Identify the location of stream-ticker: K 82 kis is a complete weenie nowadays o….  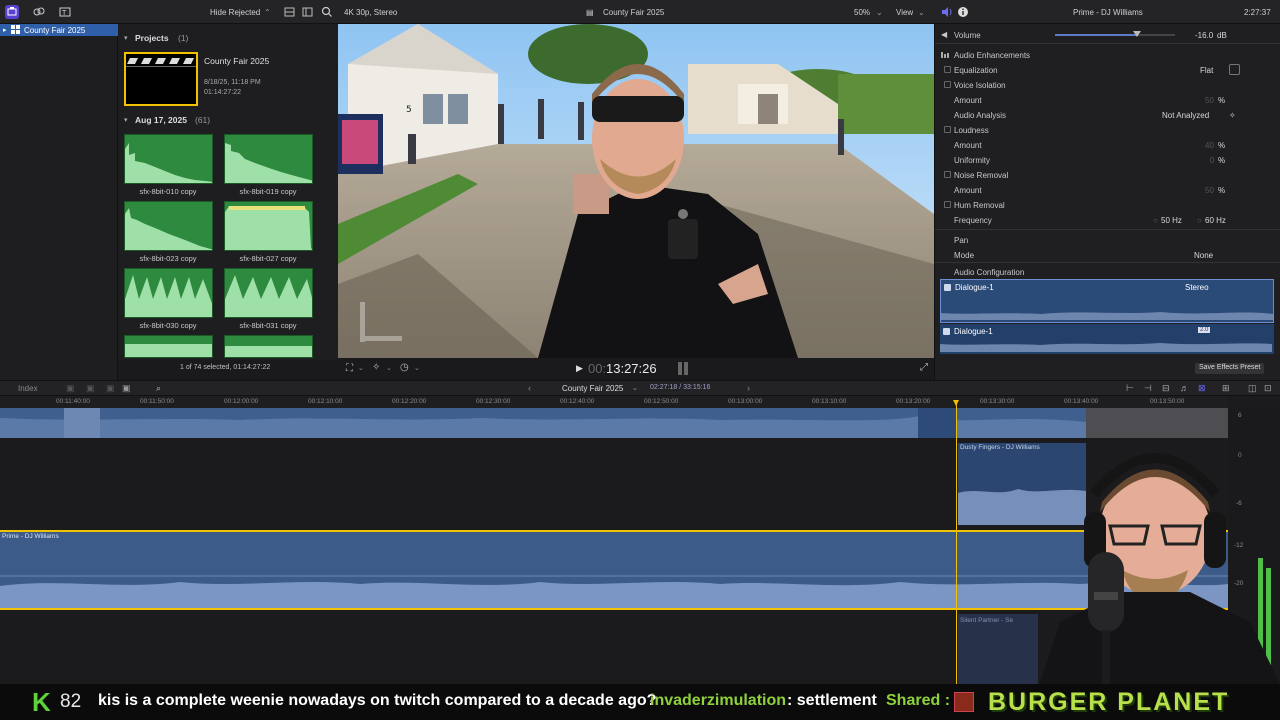
(640, 702).